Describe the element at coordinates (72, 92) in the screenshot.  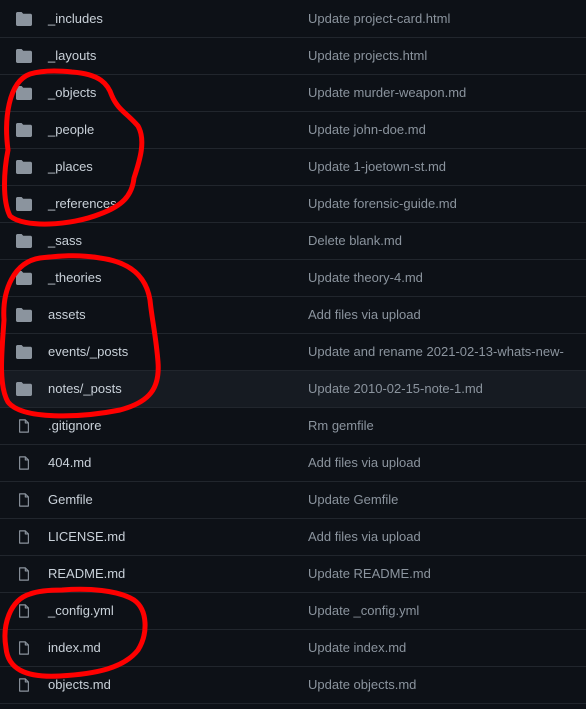
I see `folder-name-link: _objects` at that location.